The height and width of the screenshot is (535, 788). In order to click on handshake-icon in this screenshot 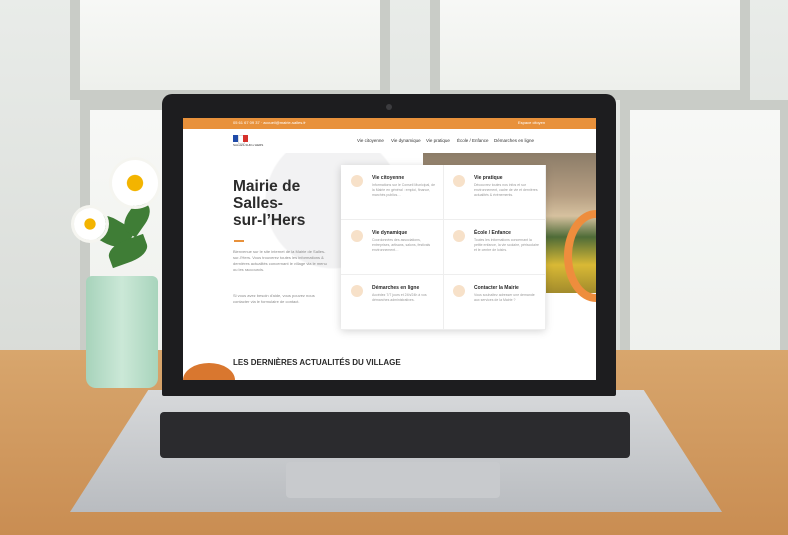, I will do `click(357, 236)`.